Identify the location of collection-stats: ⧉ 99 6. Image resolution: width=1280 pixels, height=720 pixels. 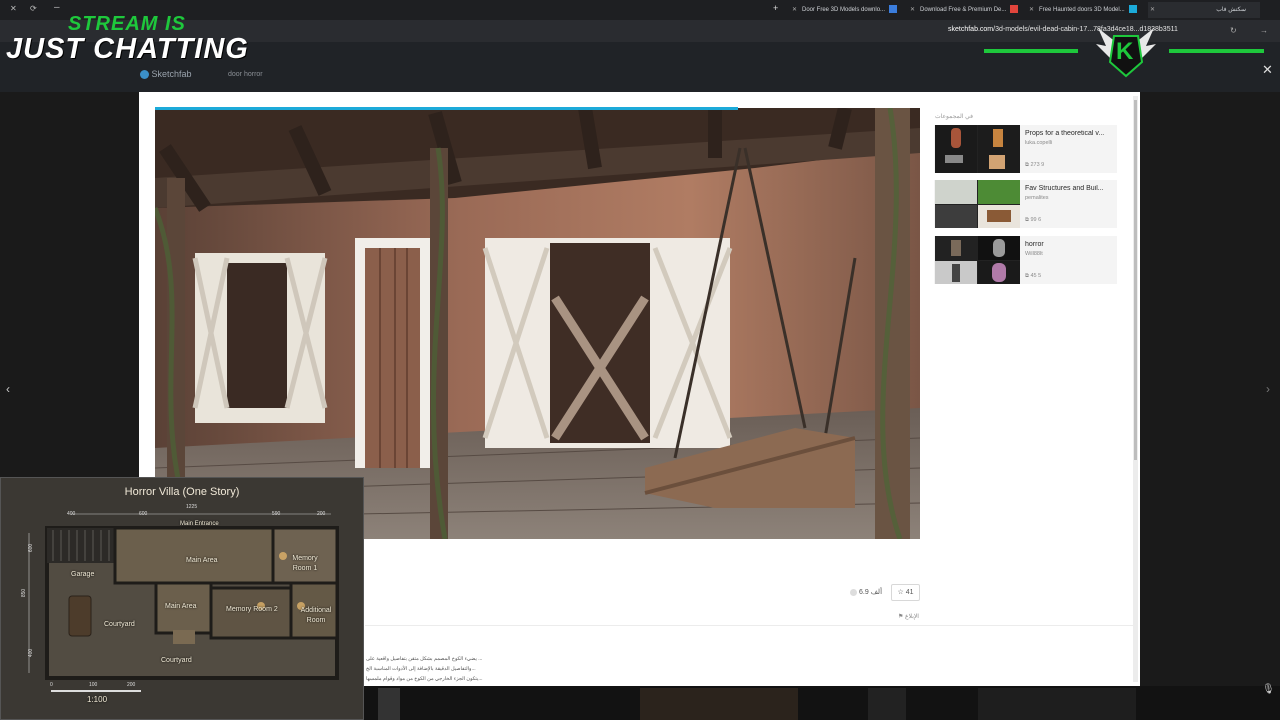
(1033, 220).